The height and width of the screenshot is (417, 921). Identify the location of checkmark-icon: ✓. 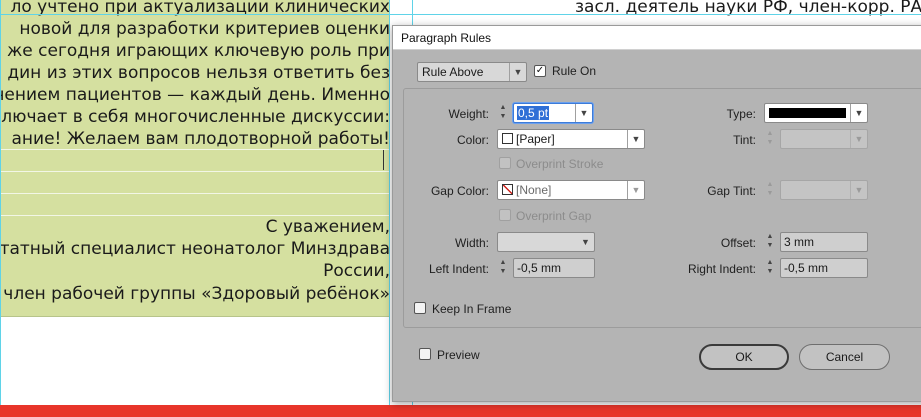
(540, 70).